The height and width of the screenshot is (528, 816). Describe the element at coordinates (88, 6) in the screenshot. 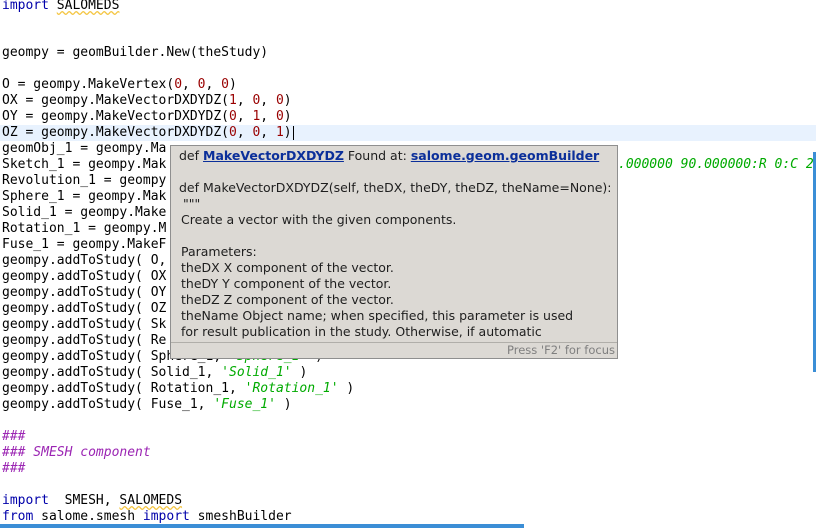

I see `module-name: SALOMEDS` at that location.